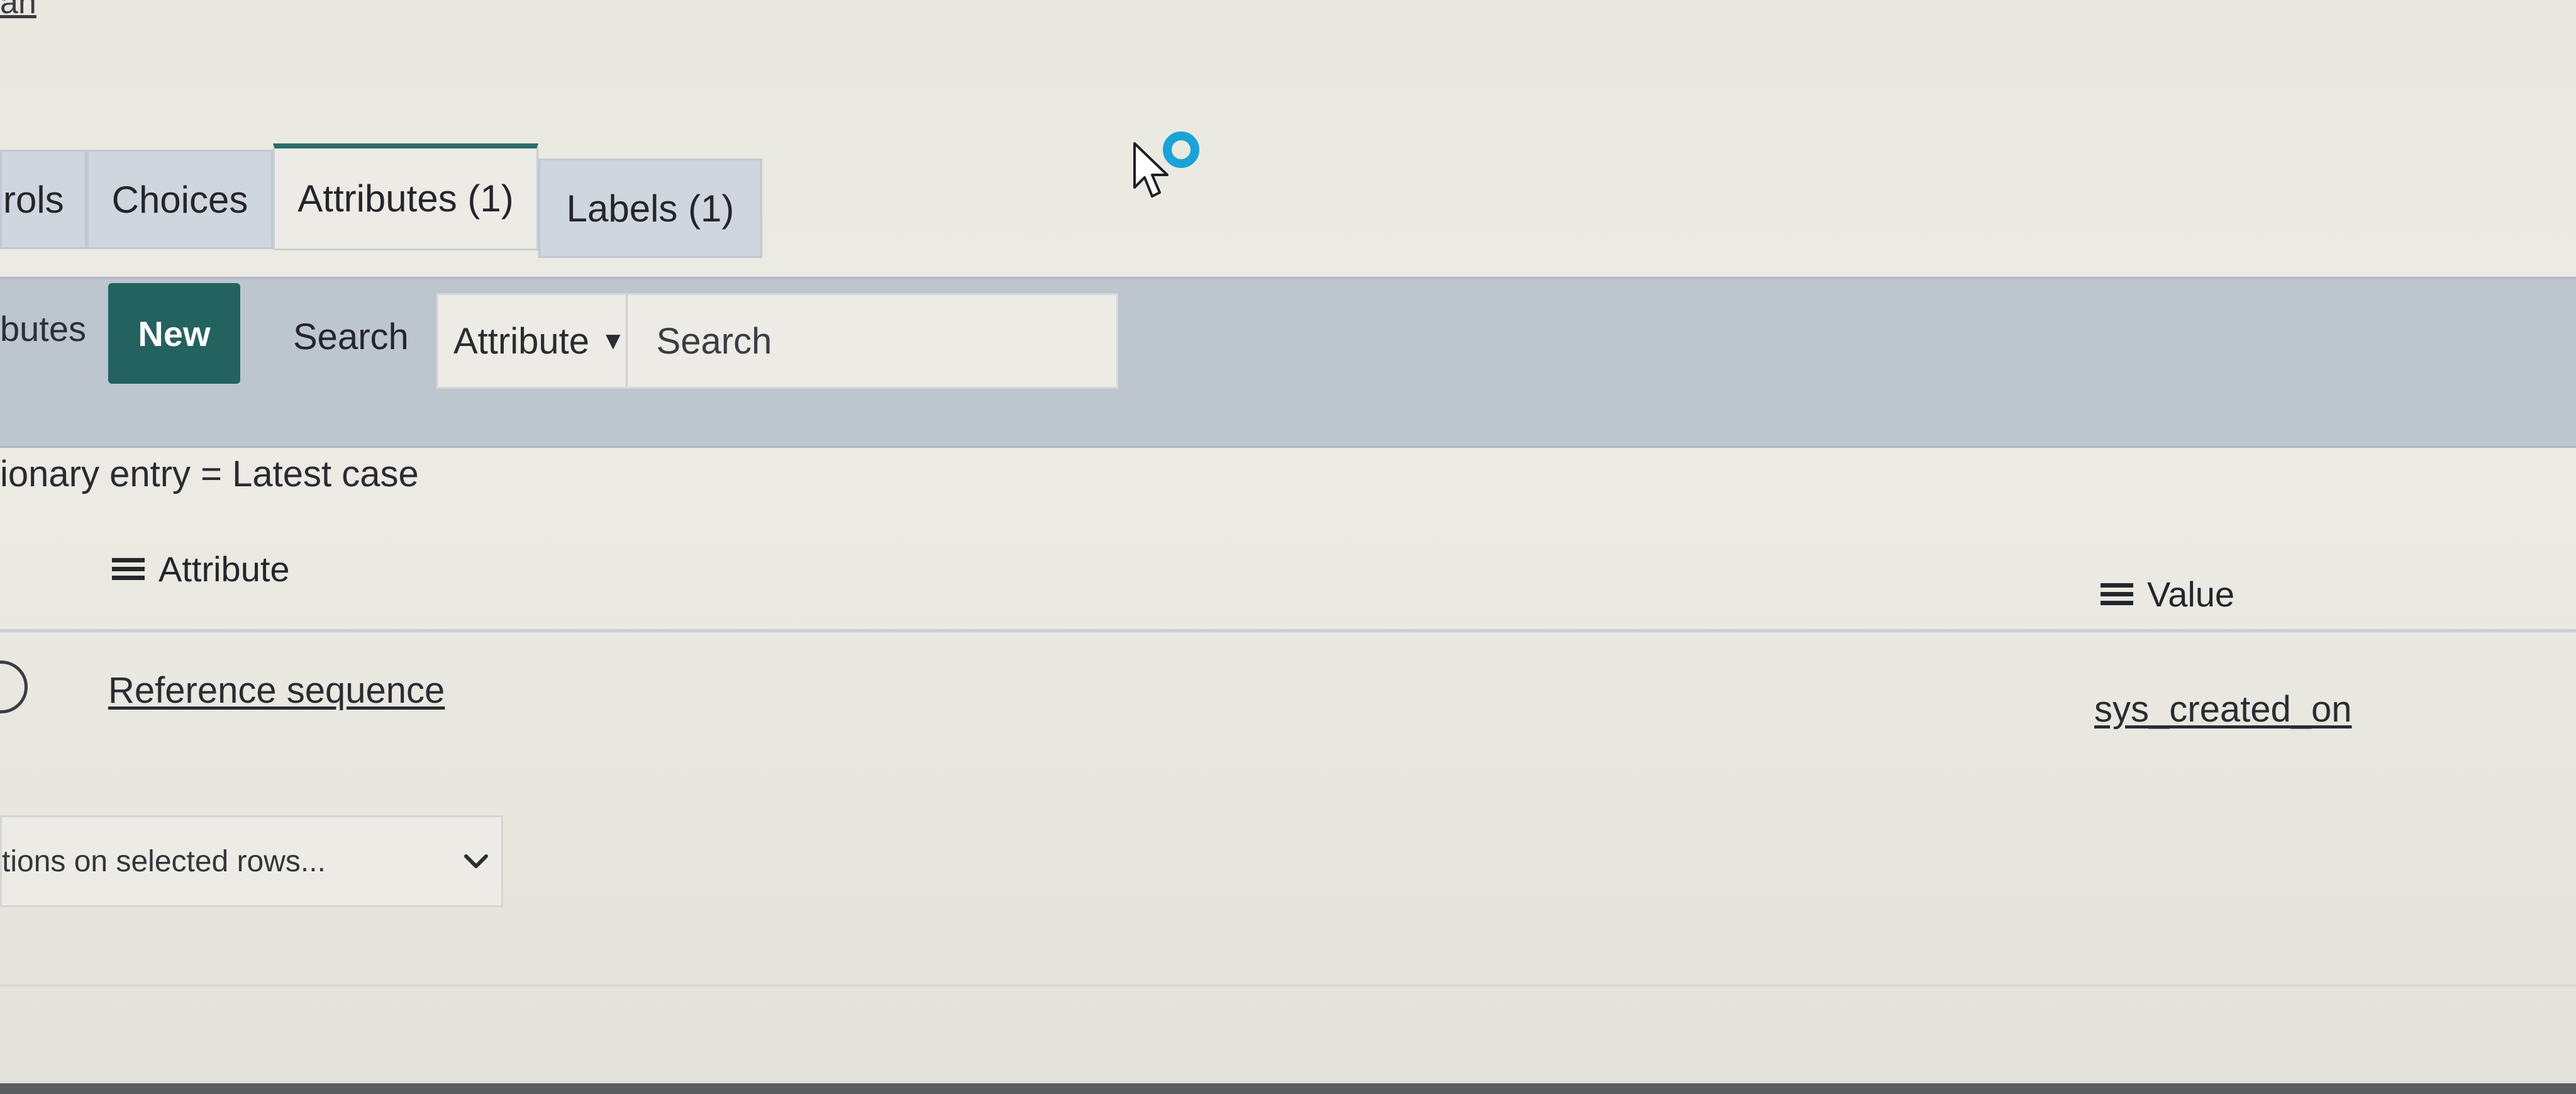 The image size is (2576, 1094). What do you see at coordinates (1181, 149) in the screenshot?
I see `loading-ring-icon` at bounding box center [1181, 149].